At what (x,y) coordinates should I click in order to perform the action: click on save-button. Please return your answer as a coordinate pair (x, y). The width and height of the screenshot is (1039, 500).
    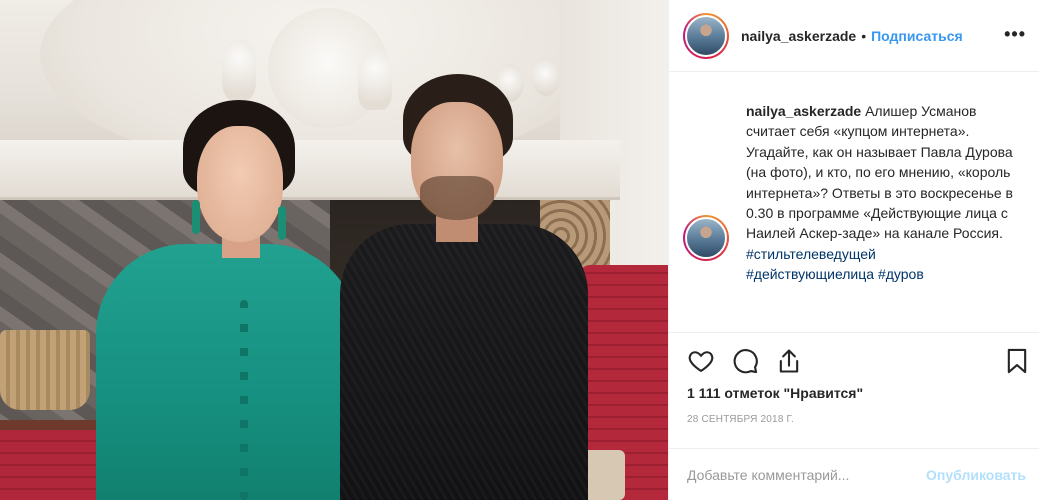
    Looking at the image, I should click on (1018, 362).